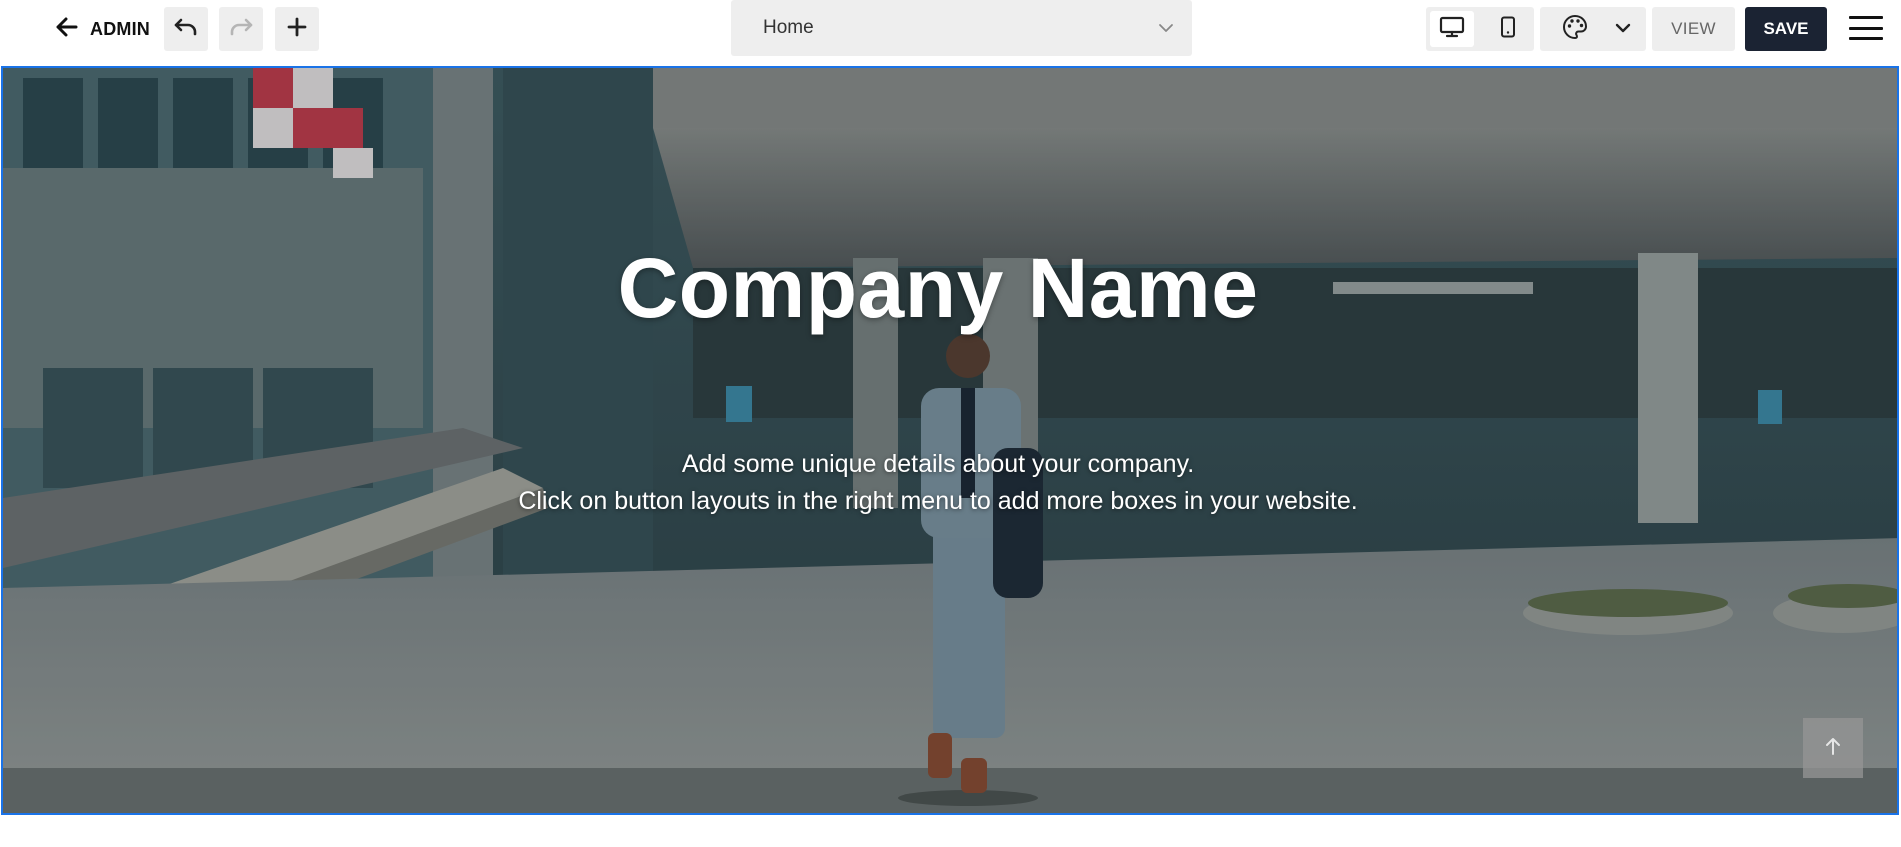  I want to click on redo-button, so click(241, 29).